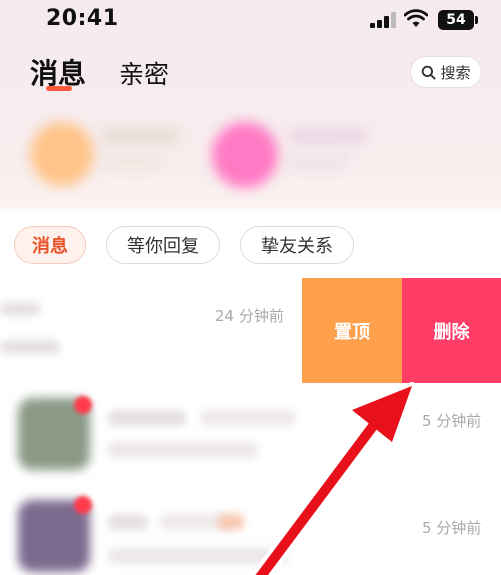 The image size is (501, 575). Describe the element at coordinates (455, 72) in the screenshot. I see `search-label: 搜索` at that location.